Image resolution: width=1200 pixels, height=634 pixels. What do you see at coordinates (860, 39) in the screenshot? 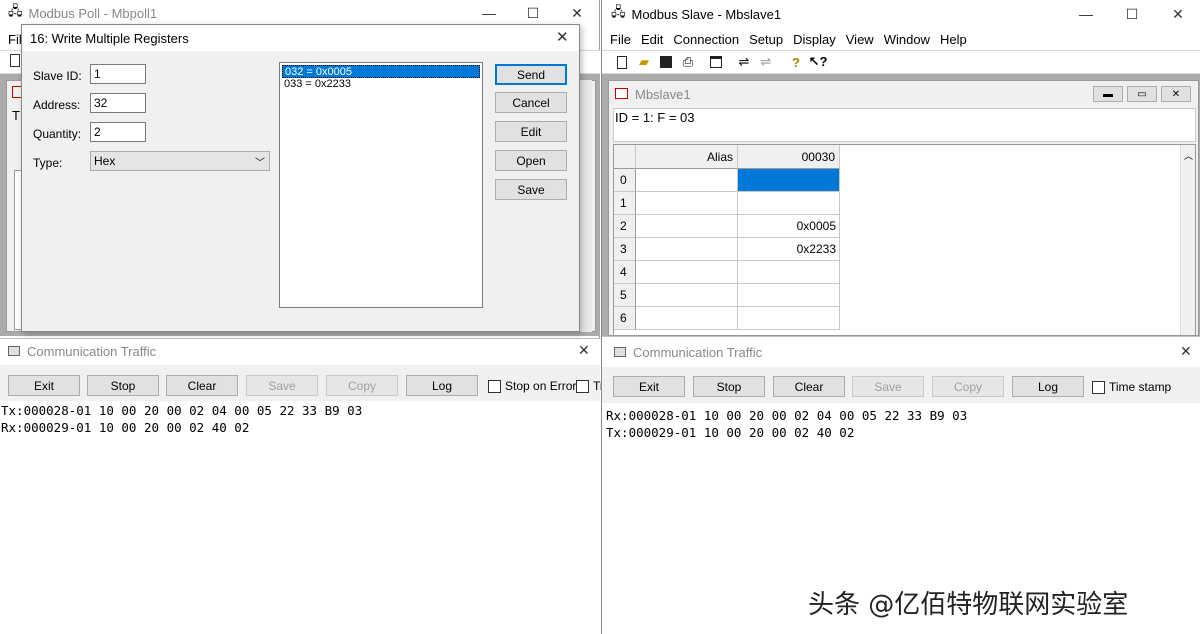
I see `menu-view: View` at bounding box center [860, 39].